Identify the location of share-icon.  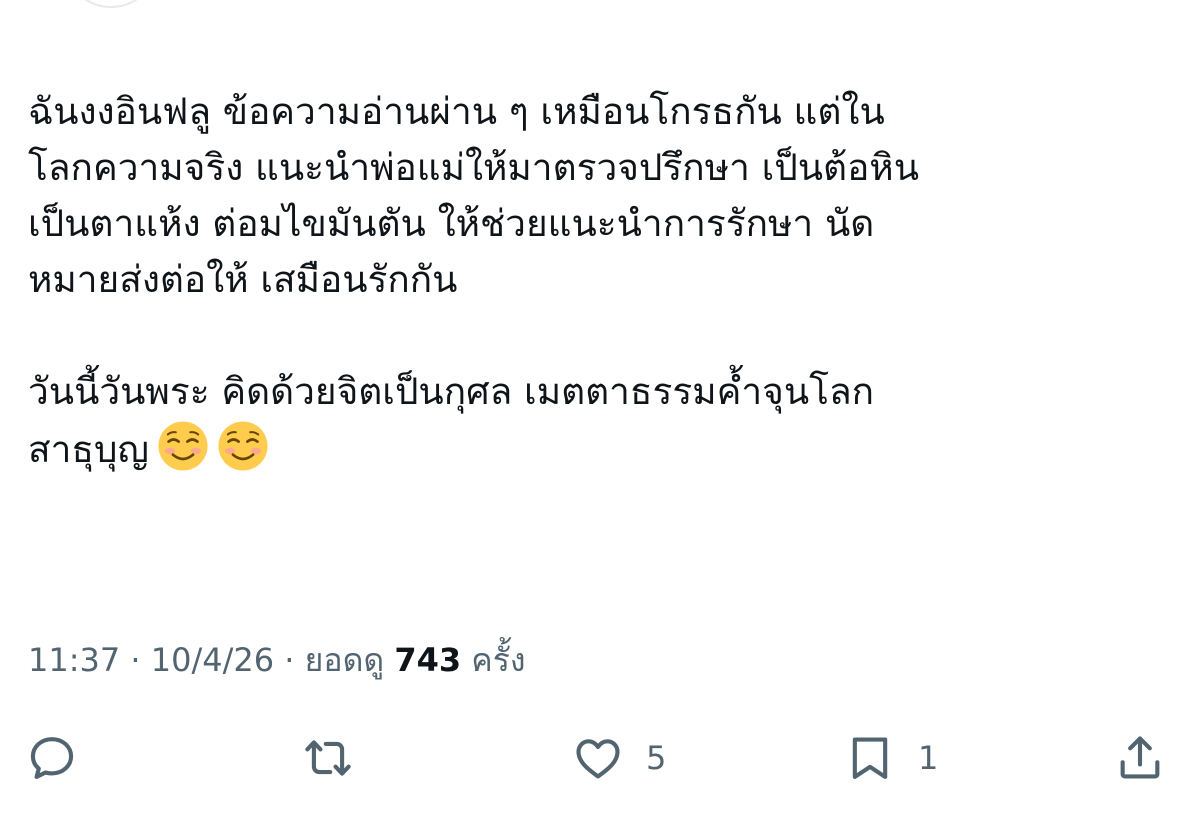
(1140, 758).